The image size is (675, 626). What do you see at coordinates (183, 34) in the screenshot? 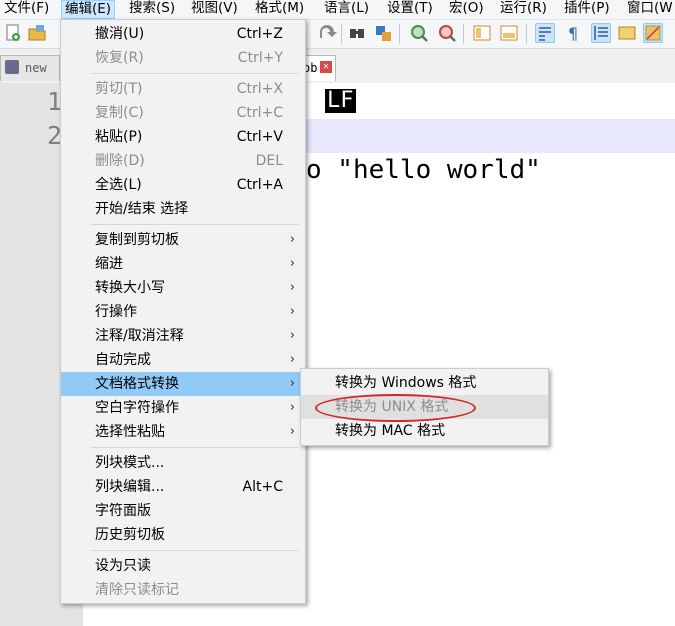
I see `menu-item-undo: 撤消(U) Ctrl+Z` at bounding box center [183, 34].